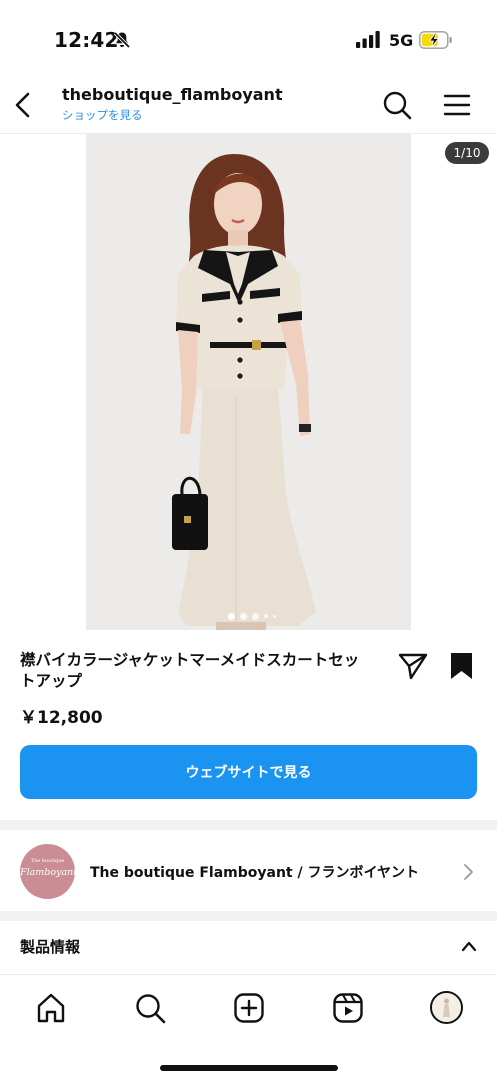 The height and width of the screenshot is (1080, 497). I want to click on back-icon, so click(23, 105).